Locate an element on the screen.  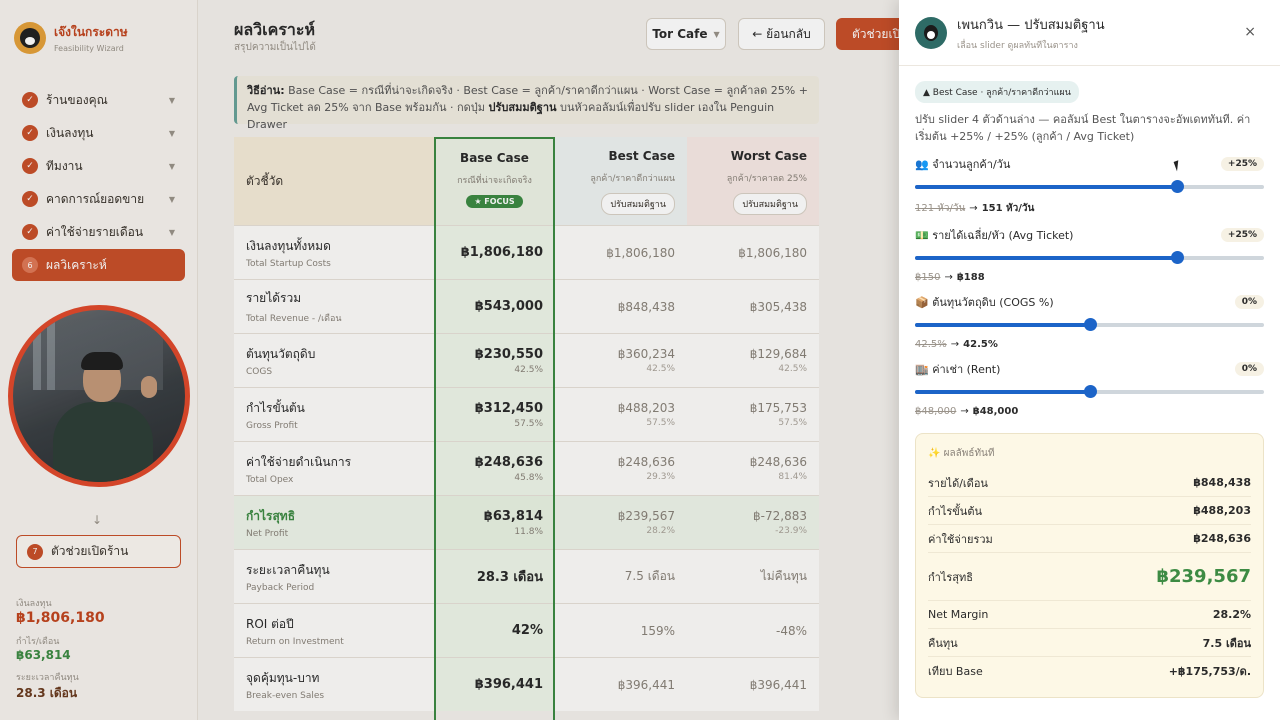
assumption-slider: 🏬 ค่าเช่า (Rent) 0% ฿48,000 → ฿48,000 is located at coordinates (1089, 388).